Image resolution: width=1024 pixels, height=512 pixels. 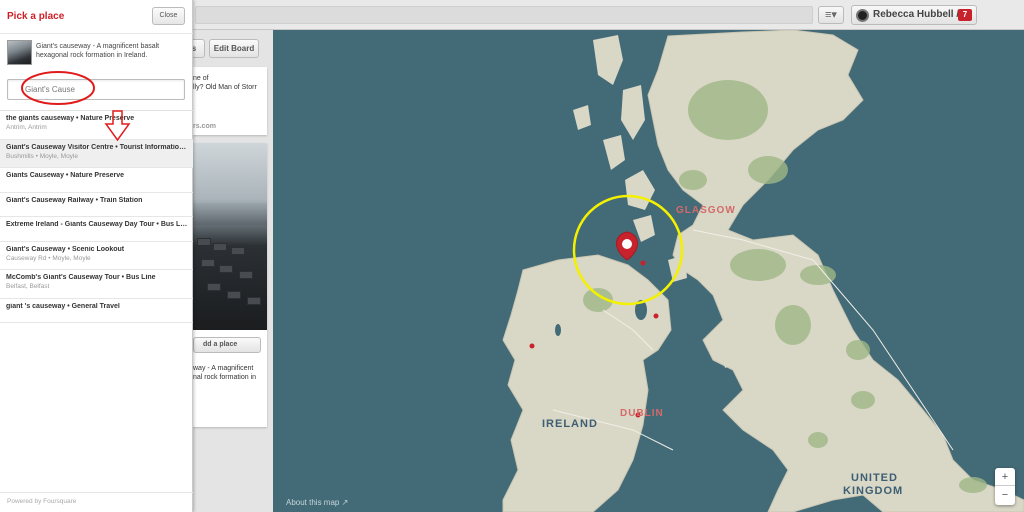 I want to click on user-menu-button: Rebecca Hubbell /... 7, so click(x=914, y=15).